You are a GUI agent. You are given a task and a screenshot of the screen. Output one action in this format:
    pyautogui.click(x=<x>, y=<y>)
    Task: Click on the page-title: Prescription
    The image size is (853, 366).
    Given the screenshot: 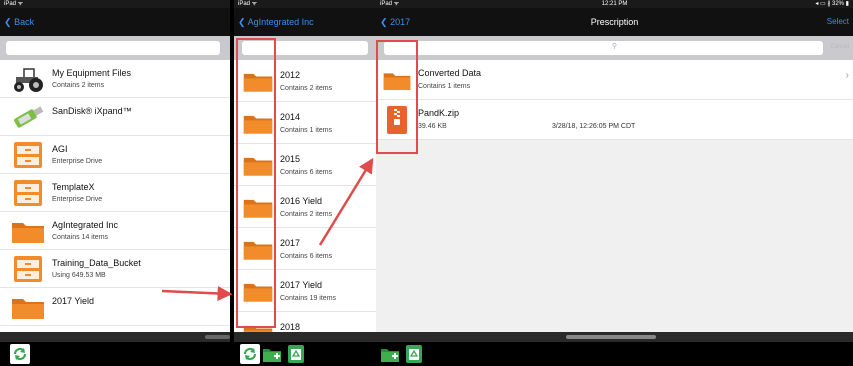 What is the action you would take?
    pyautogui.click(x=614, y=22)
    